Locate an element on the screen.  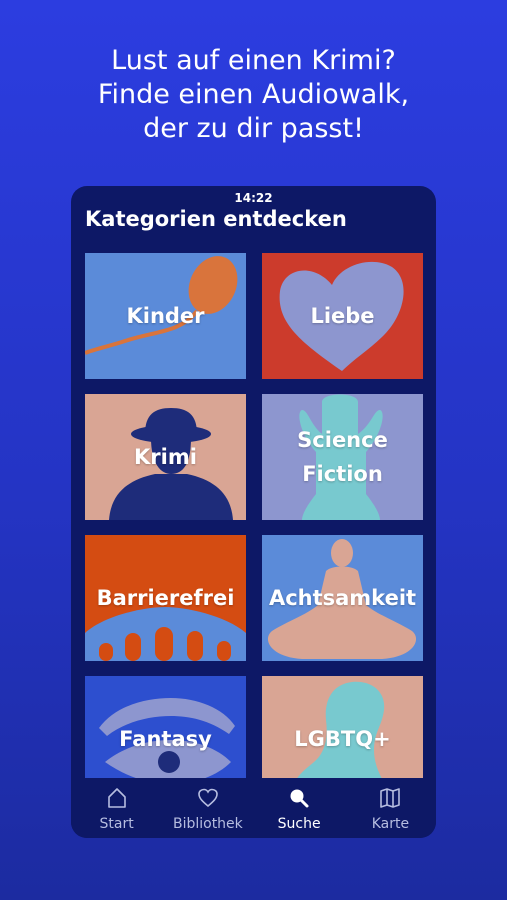
category-tile-fantasy: Fantasy is located at coordinates (165, 727).